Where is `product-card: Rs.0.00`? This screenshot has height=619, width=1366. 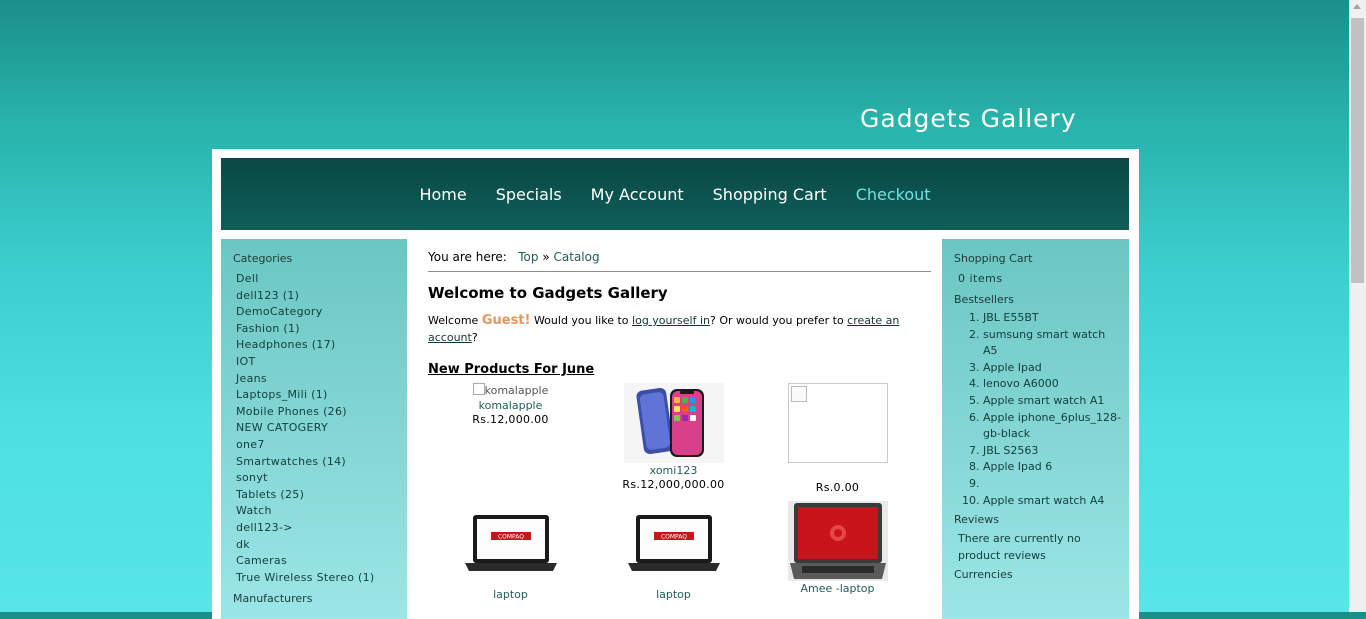
product-card: Rs.0.00 is located at coordinates (837, 438).